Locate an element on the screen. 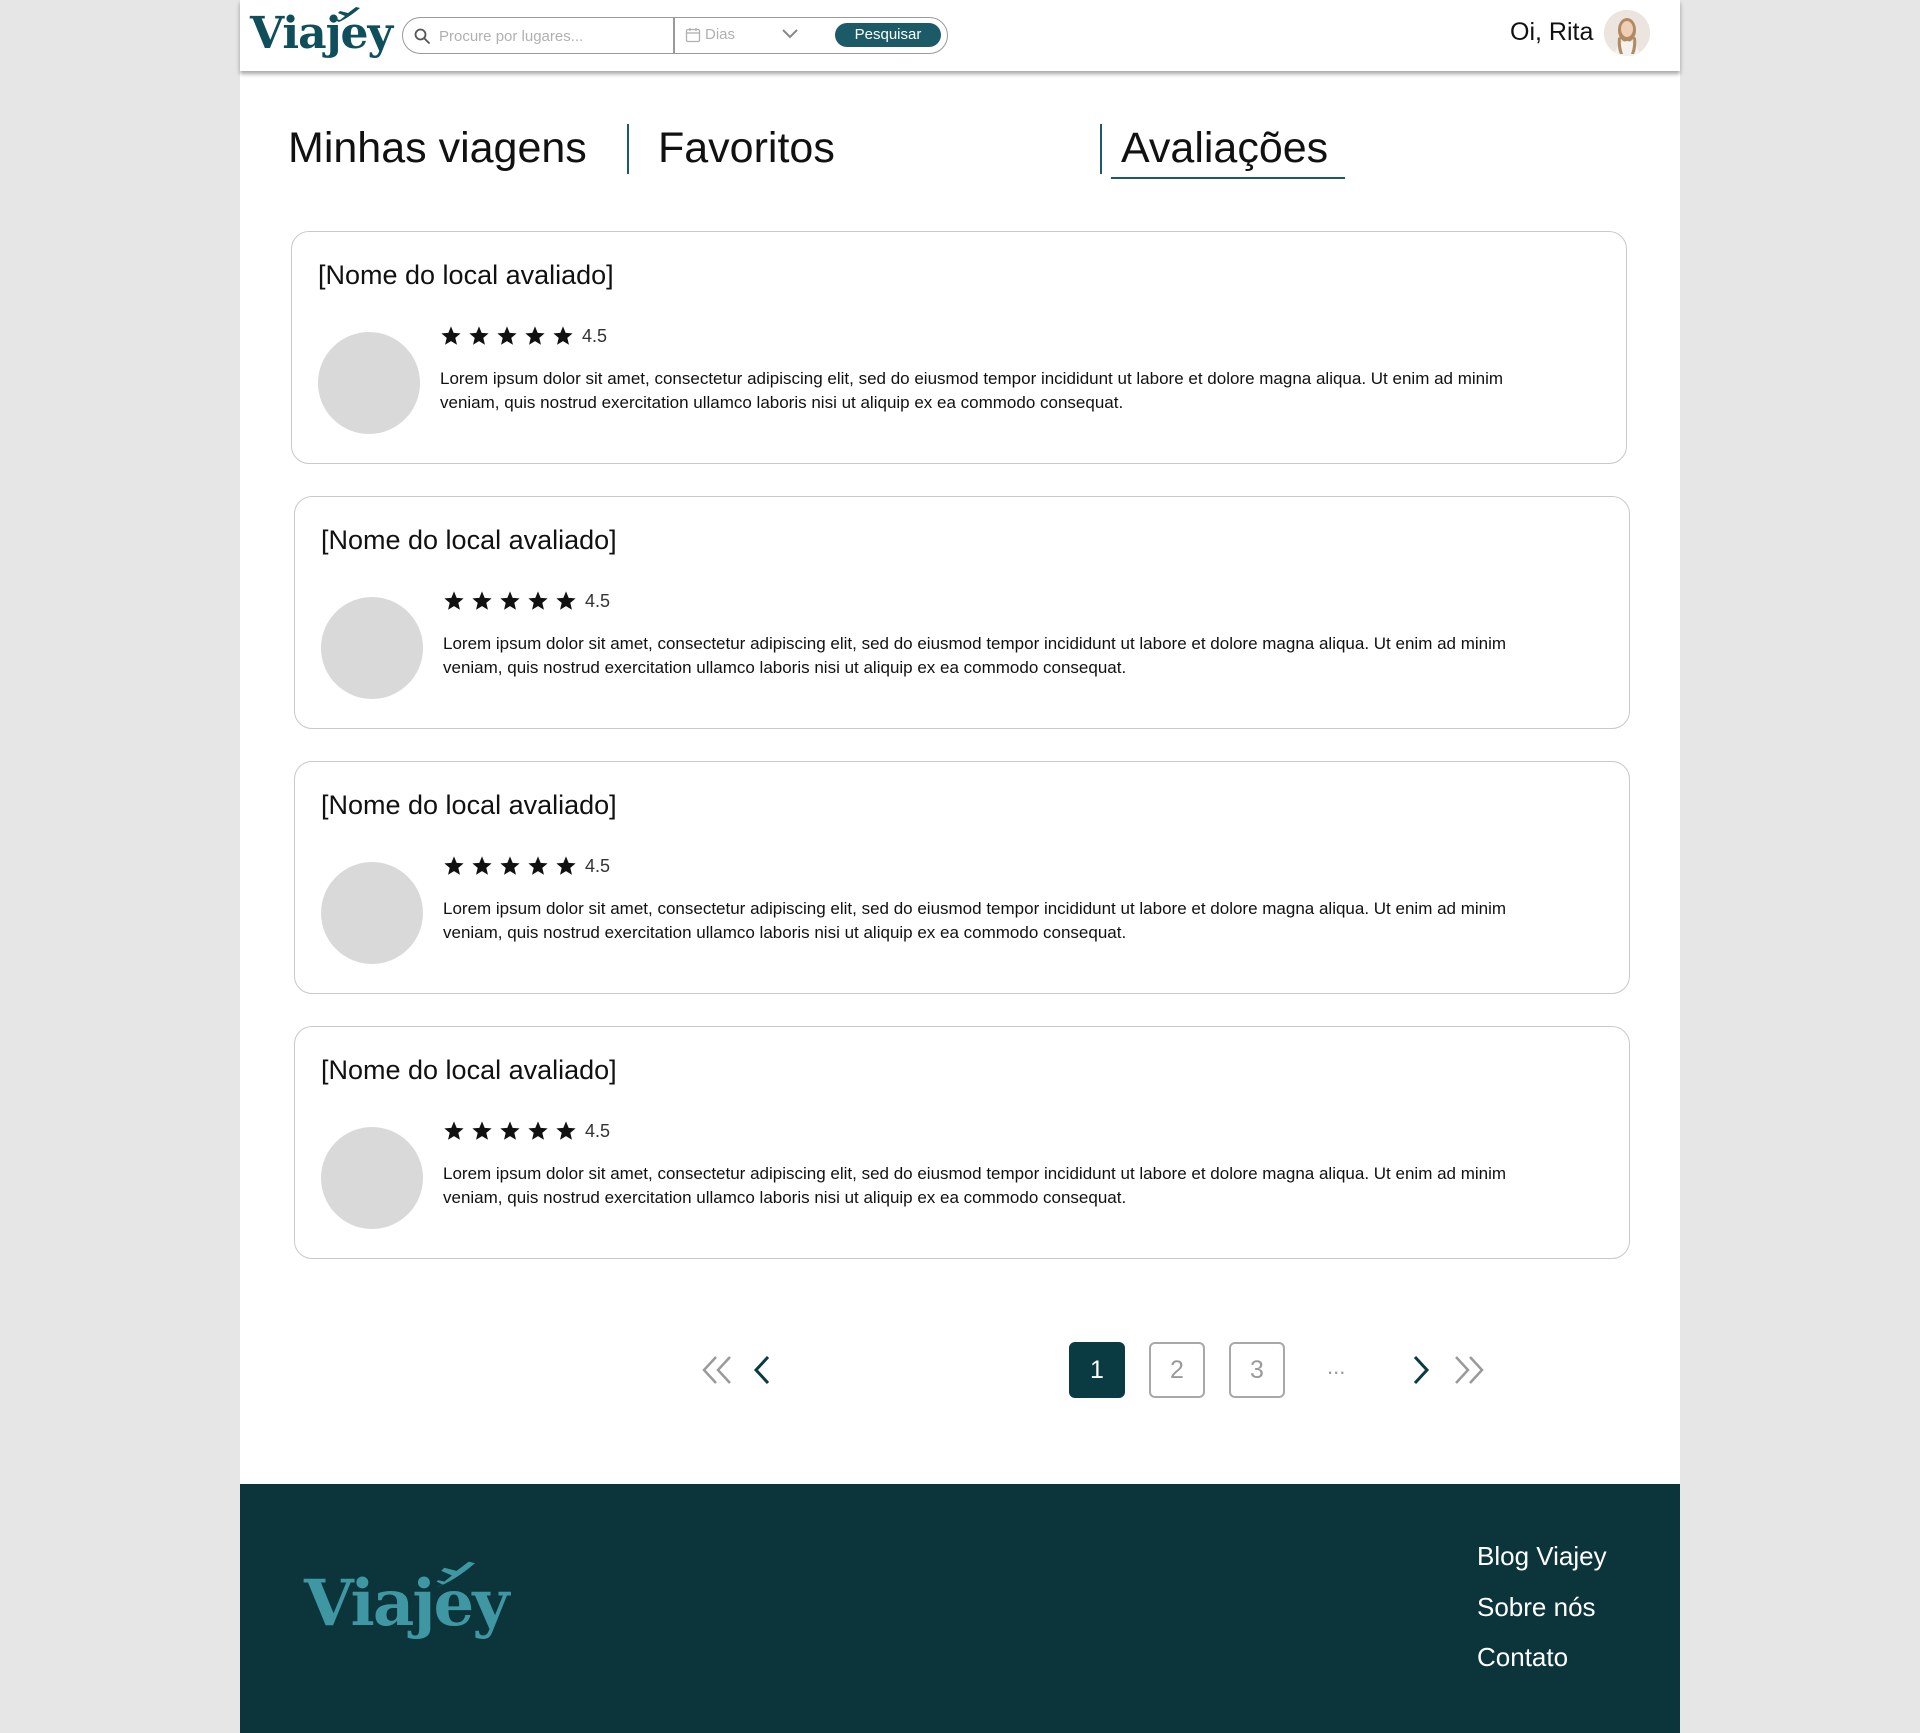 This screenshot has height=1733, width=1920. footer-link-contato: Contato is located at coordinates (1522, 1657).